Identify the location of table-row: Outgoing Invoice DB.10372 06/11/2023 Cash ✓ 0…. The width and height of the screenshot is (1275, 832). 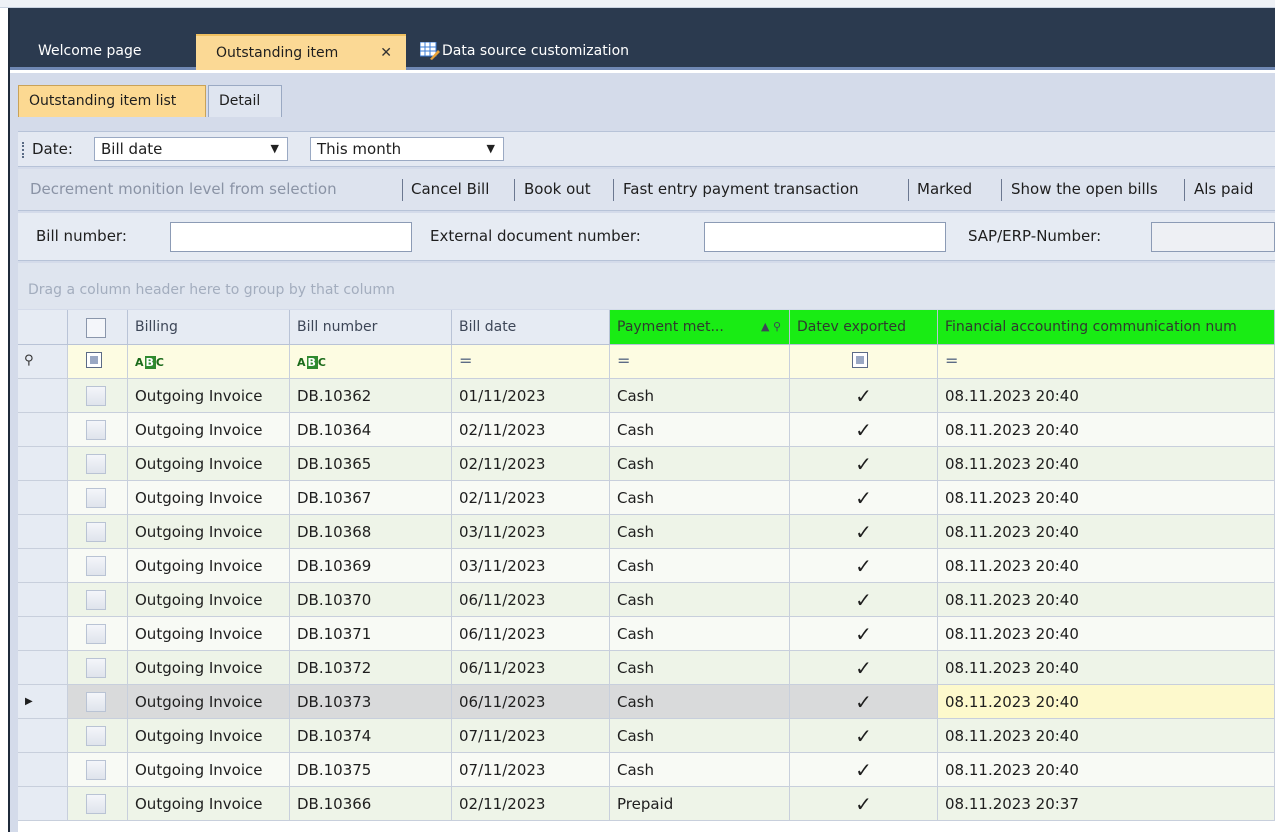
(646, 668).